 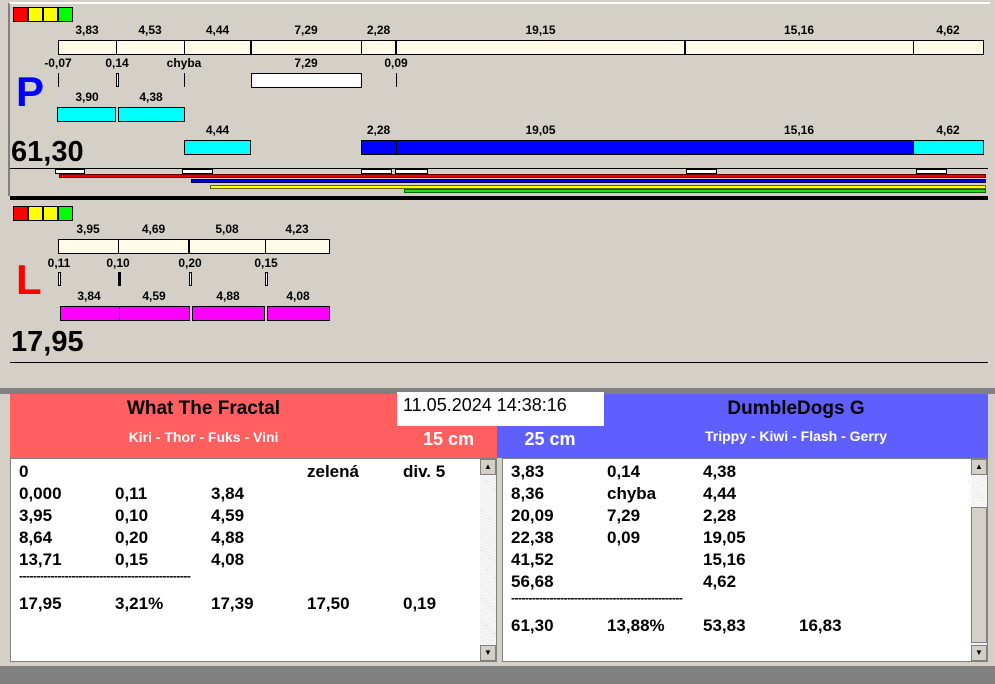 What do you see at coordinates (333, 471) in the screenshot?
I see `cell: zelená` at bounding box center [333, 471].